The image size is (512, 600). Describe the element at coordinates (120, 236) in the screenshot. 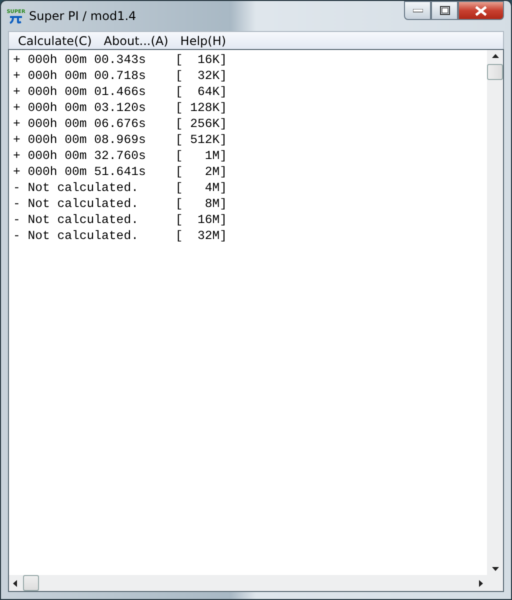

I see `result-line: - Not calculated. [ 32M]` at that location.